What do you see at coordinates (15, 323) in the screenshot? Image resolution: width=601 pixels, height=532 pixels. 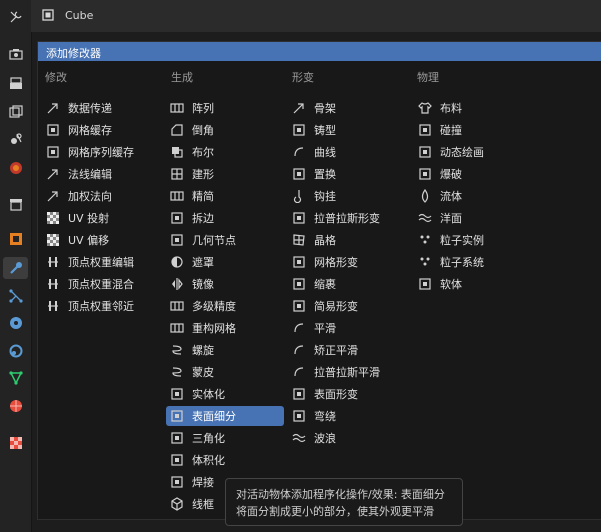 I see `physics-tab` at bounding box center [15, 323].